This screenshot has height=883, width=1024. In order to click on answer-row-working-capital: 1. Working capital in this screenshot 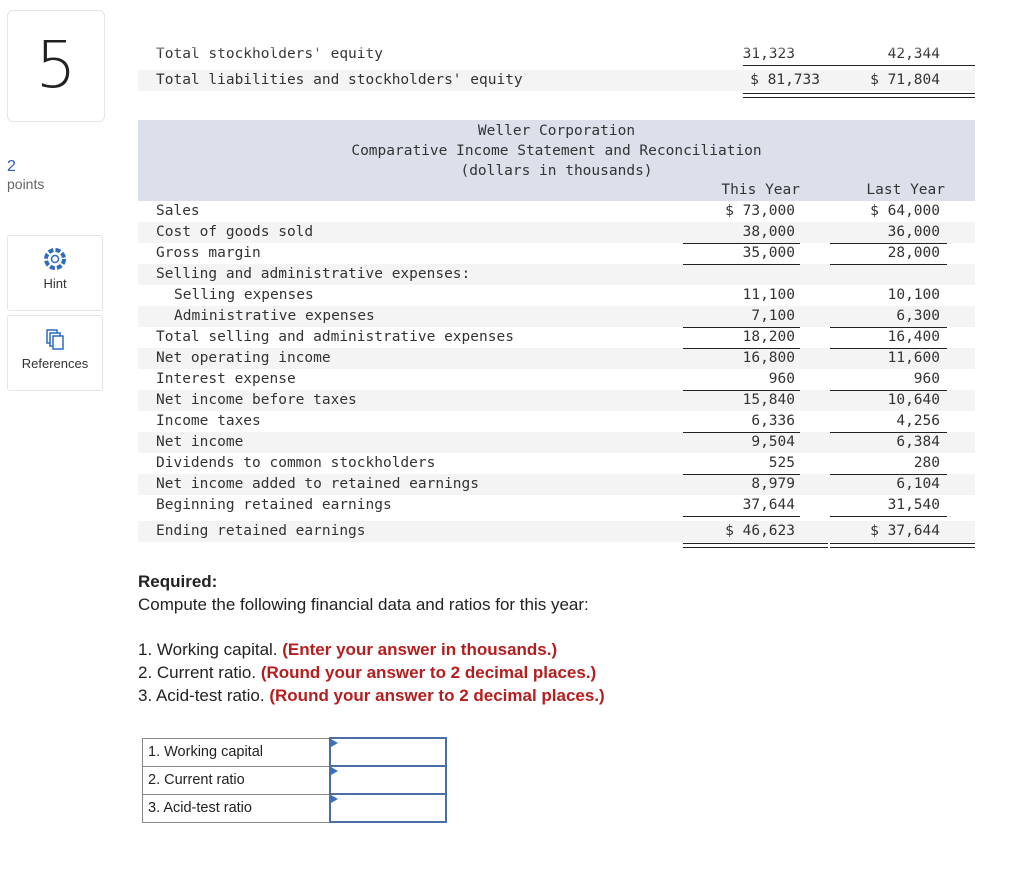, I will do `click(295, 752)`.